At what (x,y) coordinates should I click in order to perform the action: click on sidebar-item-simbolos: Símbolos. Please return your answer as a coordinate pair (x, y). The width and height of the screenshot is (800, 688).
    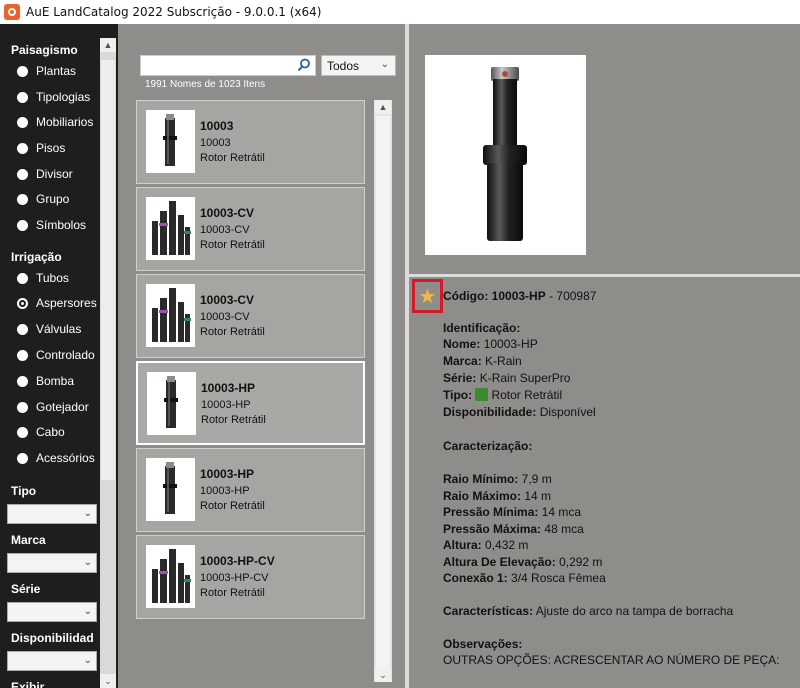
    Looking at the image, I should click on (51, 225).